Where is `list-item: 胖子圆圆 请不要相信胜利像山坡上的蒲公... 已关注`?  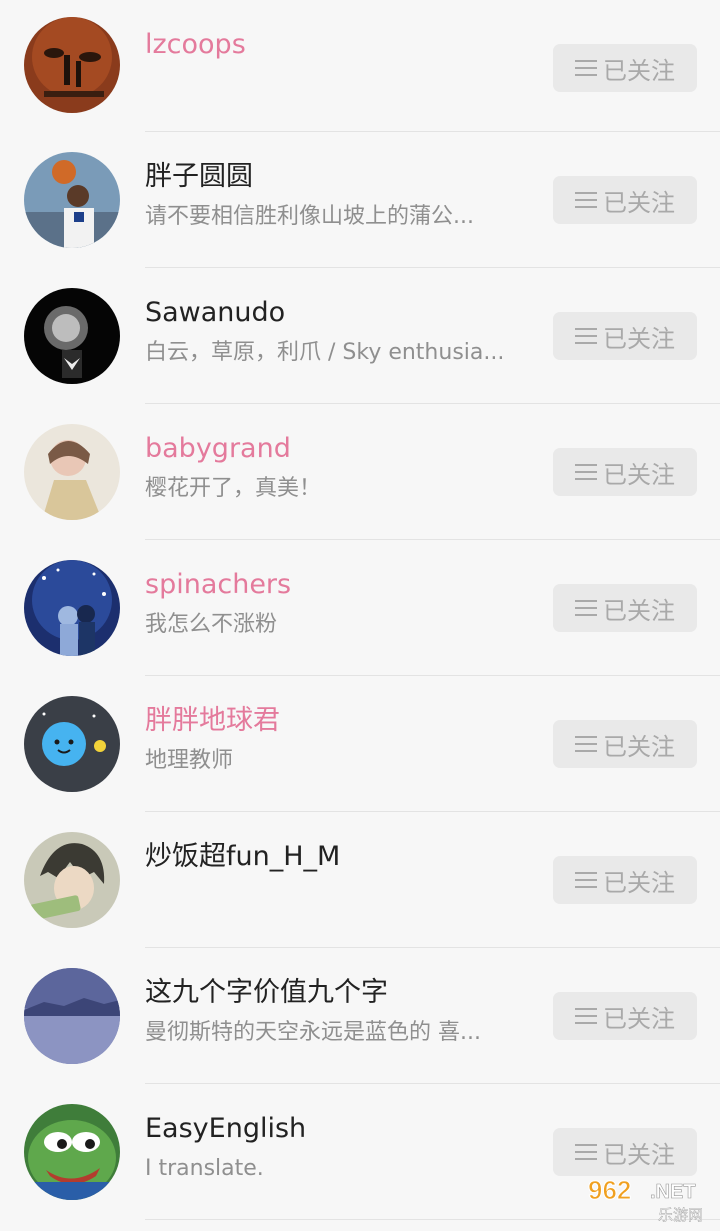 list-item: 胖子圆圆 请不要相信胜利像山坡上的蒲公... 已关注 is located at coordinates (360, 200).